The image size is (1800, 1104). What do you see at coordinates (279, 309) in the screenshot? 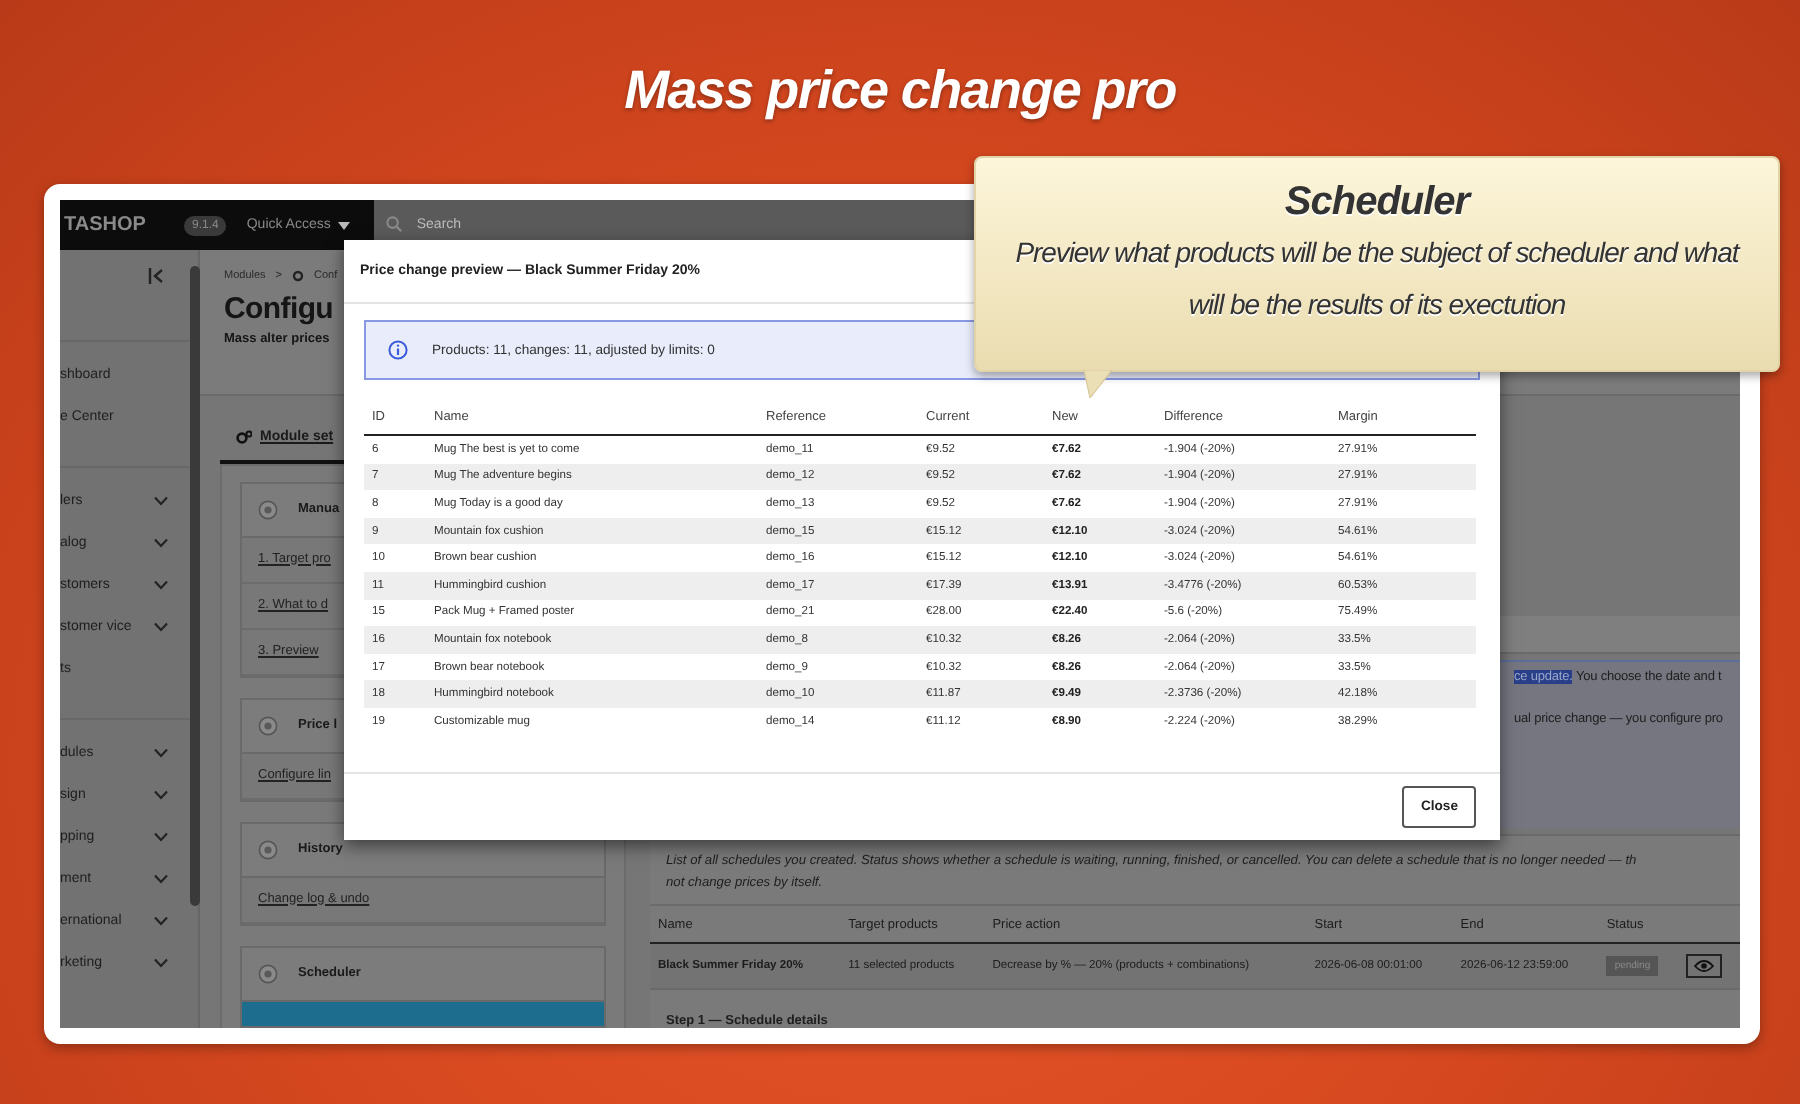
I see `page-title: Configu` at bounding box center [279, 309].